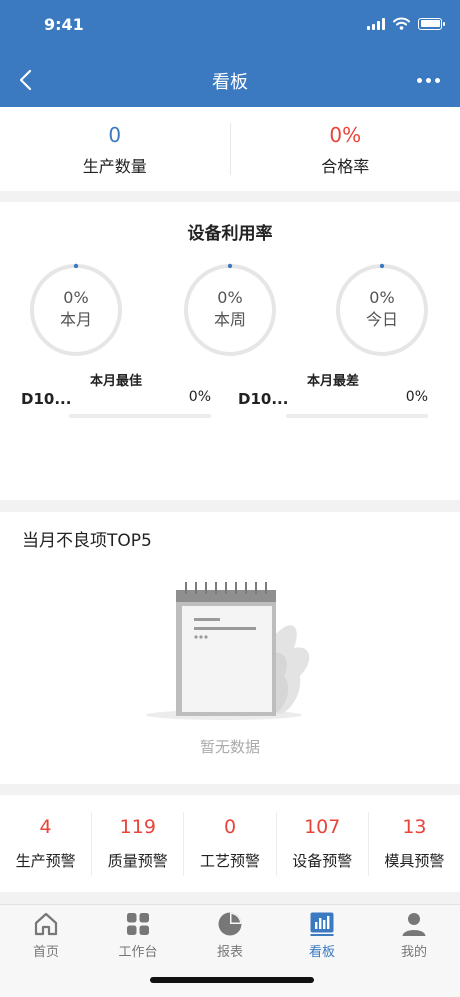  I want to click on pass-rate-label: 合格率, so click(345, 166).